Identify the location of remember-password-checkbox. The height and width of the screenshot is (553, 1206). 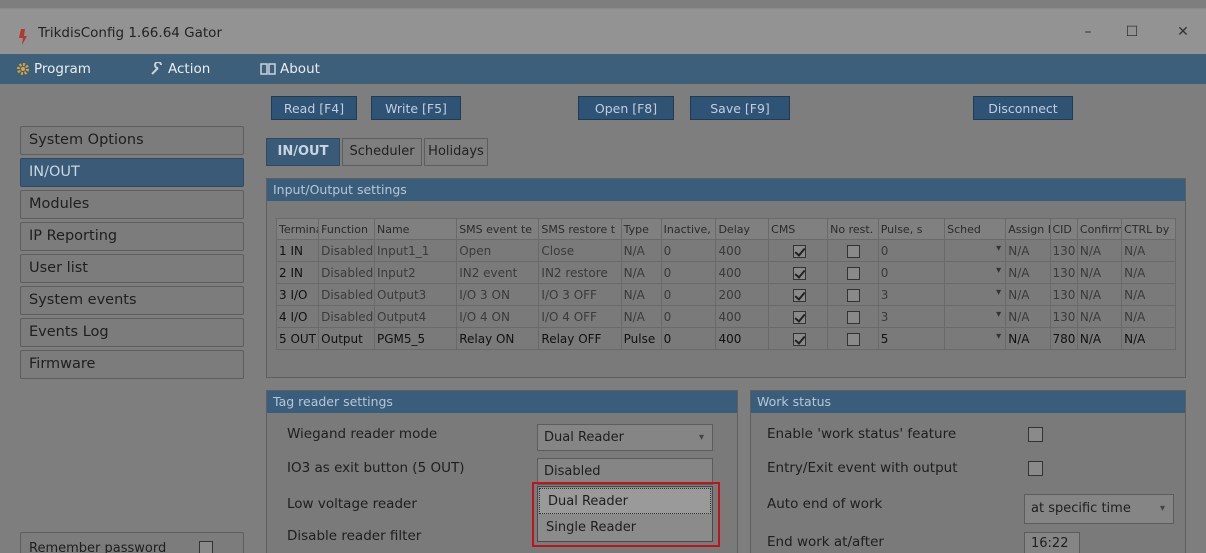
(206, 547).